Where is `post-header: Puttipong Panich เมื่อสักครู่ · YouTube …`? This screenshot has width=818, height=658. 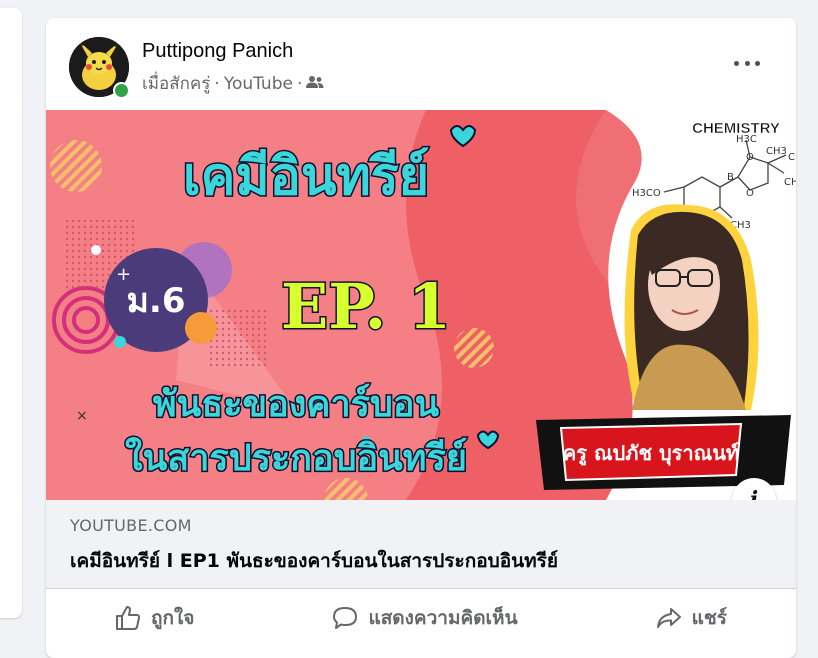
post-header: Puttipong Panich เมื่อสักครู่ · YouTube … is located at coordinates (421, 64).